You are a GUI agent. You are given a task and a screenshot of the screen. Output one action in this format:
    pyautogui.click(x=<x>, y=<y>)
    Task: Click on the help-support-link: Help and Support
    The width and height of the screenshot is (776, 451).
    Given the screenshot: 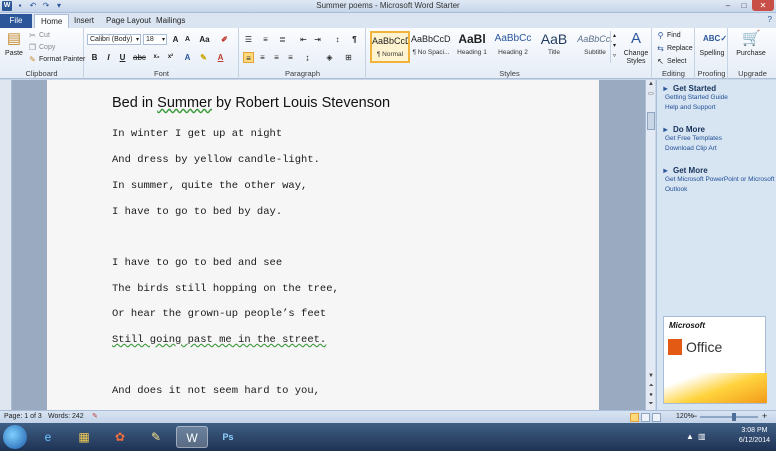 What is the action you would take?
    pyautogui.click(x=720, y=108)
    